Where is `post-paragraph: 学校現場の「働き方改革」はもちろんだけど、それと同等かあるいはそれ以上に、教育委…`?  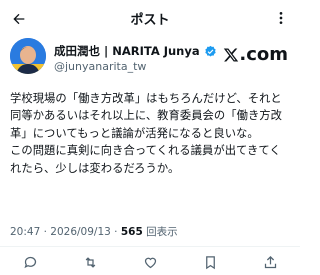
post-paragraph: 学校現場の「働き方改革」はもちろんだけど、それと同等かあるいはそれ以上に、教育委… is located at coordinates (146, 116).